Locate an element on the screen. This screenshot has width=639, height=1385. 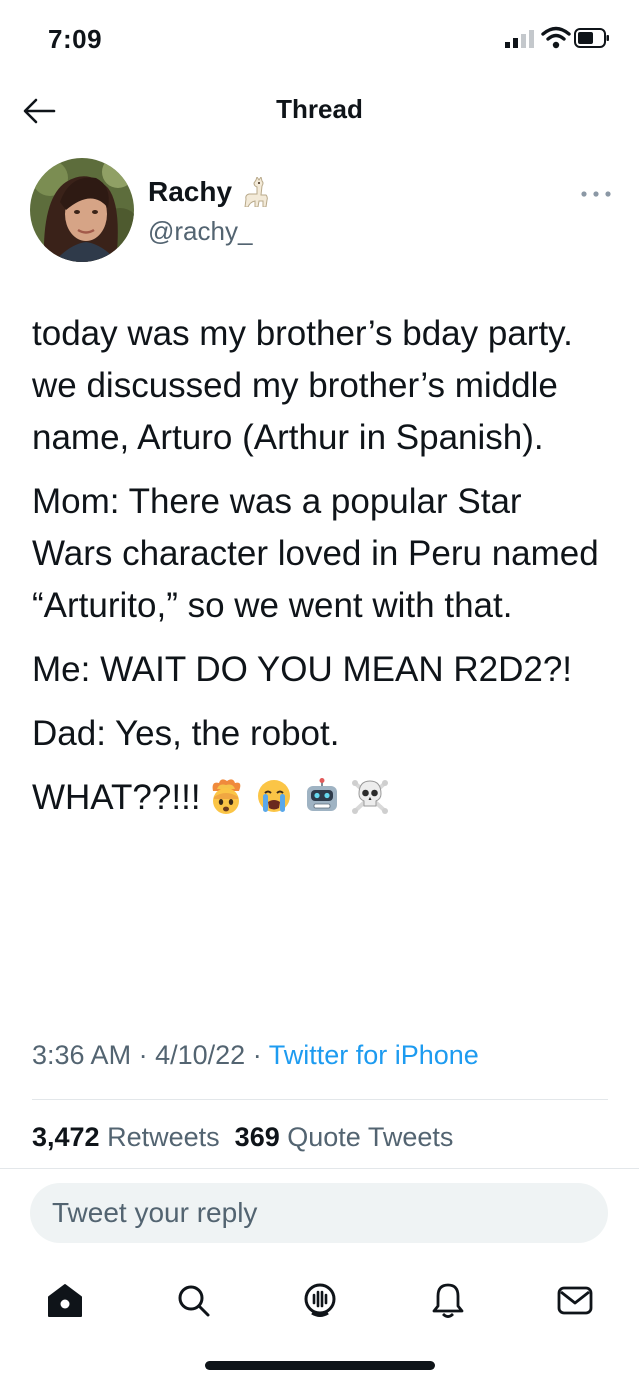
tweet-last-line: WHAT??!!! is located at coordinates (319, 798).